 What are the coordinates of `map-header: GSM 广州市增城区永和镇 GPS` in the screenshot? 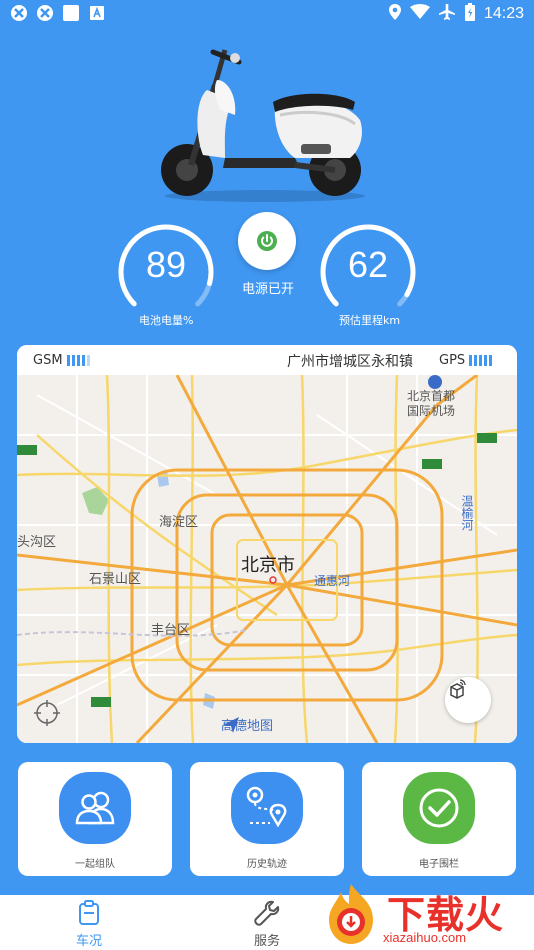 It's located at (267, 360).